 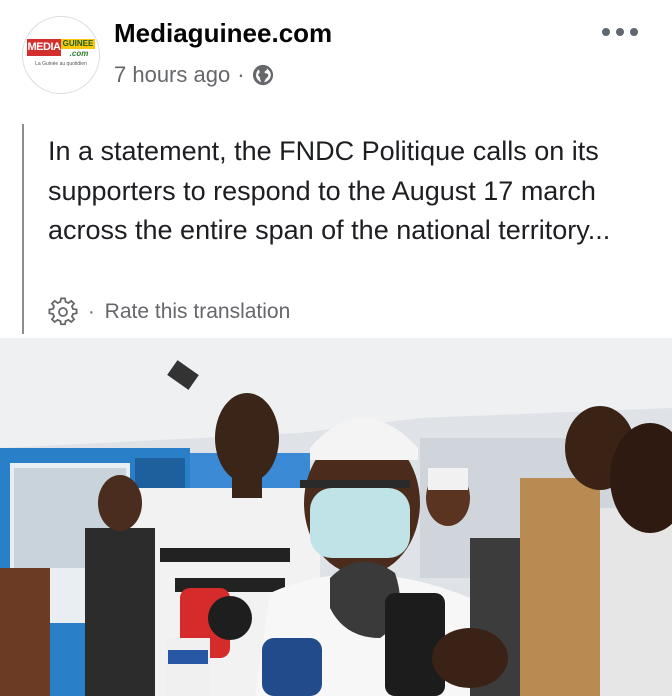 I want to click on logo-tagline: La Guinée au quotidien, so click(x=61, y=64).